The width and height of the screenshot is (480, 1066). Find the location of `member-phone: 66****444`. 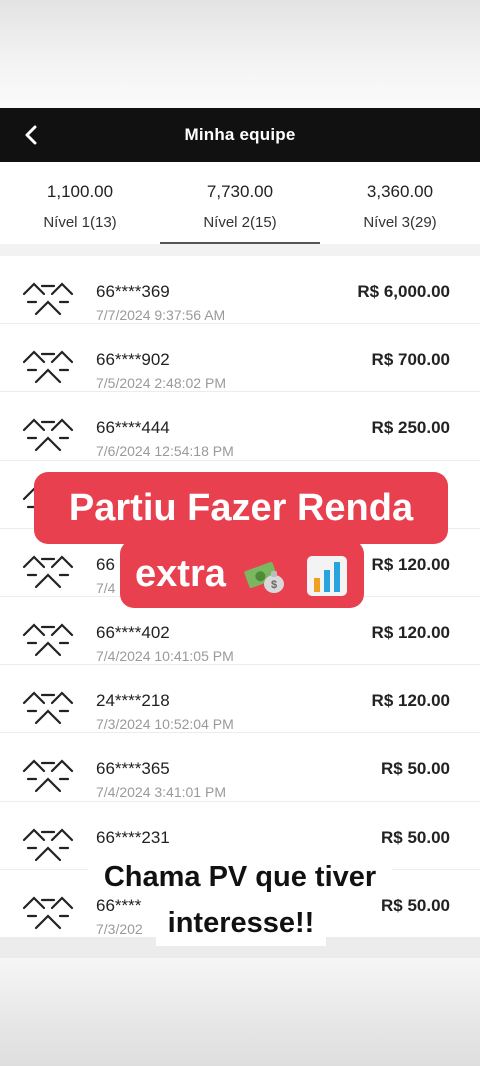

member-phone: 66****444 is located at coordinates (133, 428).